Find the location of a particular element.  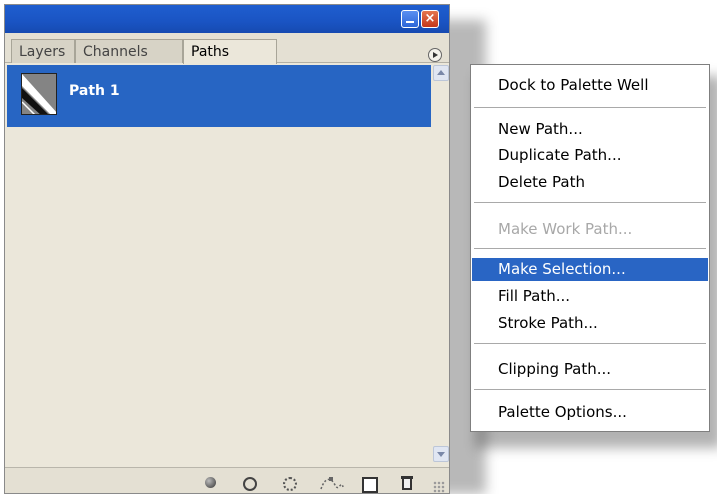

trash-icon is located at coordinates (407, 483).